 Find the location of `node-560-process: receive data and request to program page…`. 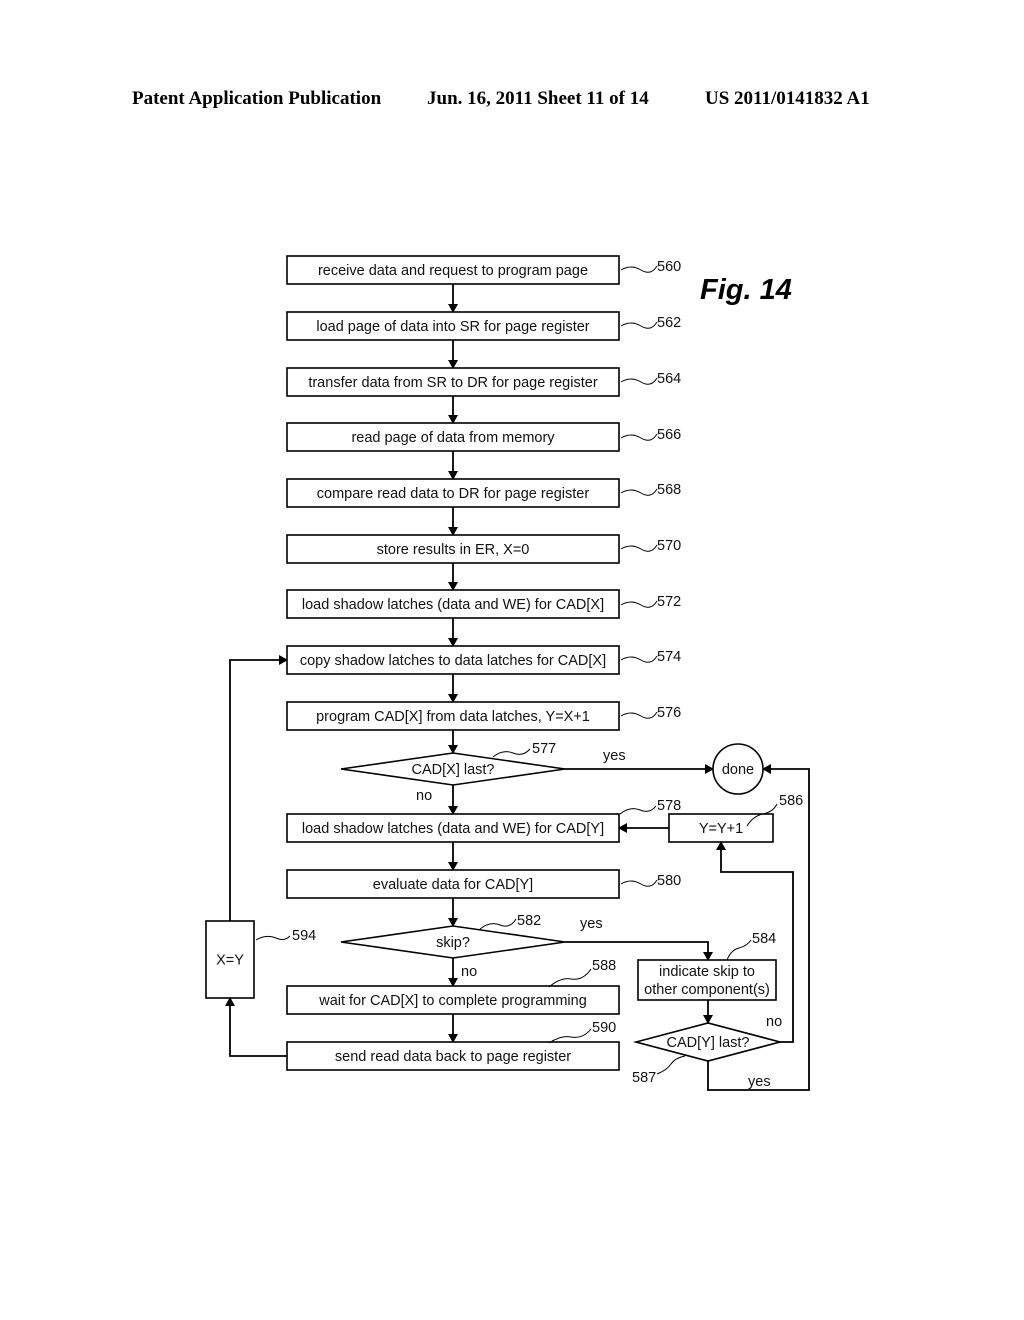

node-560-process: receive data and request to program page… is located at coordinates (483, 270).